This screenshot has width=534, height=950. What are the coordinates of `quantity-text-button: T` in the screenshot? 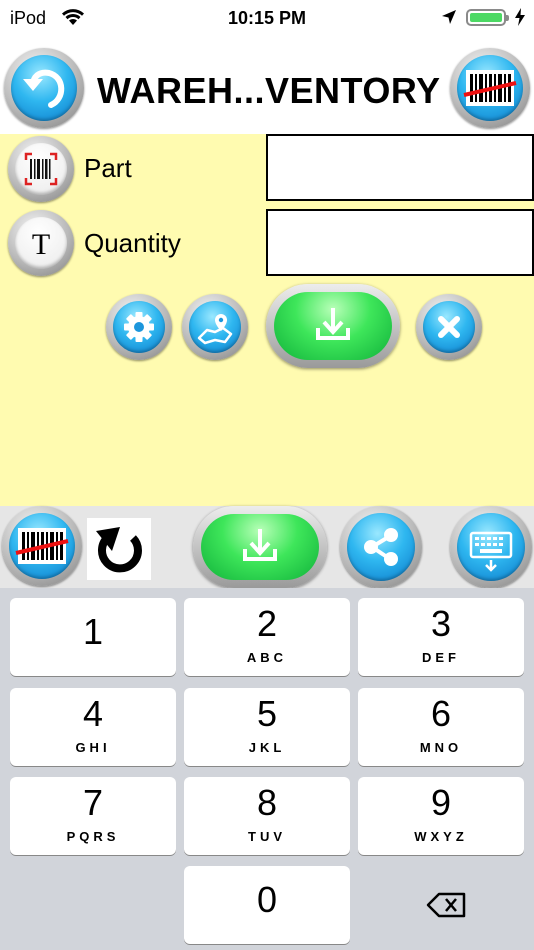 It's located at (41, 243).